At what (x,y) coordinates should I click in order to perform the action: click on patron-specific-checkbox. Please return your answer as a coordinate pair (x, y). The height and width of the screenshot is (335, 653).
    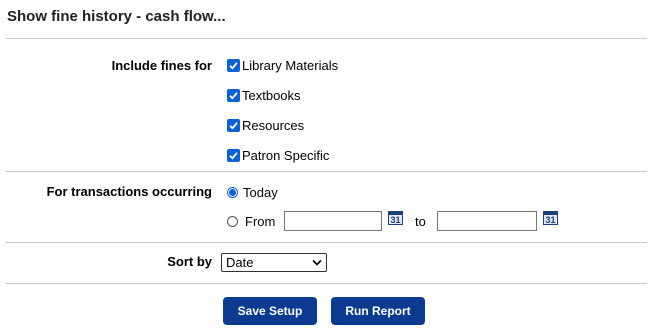
    Looking at the image, I should click on (233, 155).